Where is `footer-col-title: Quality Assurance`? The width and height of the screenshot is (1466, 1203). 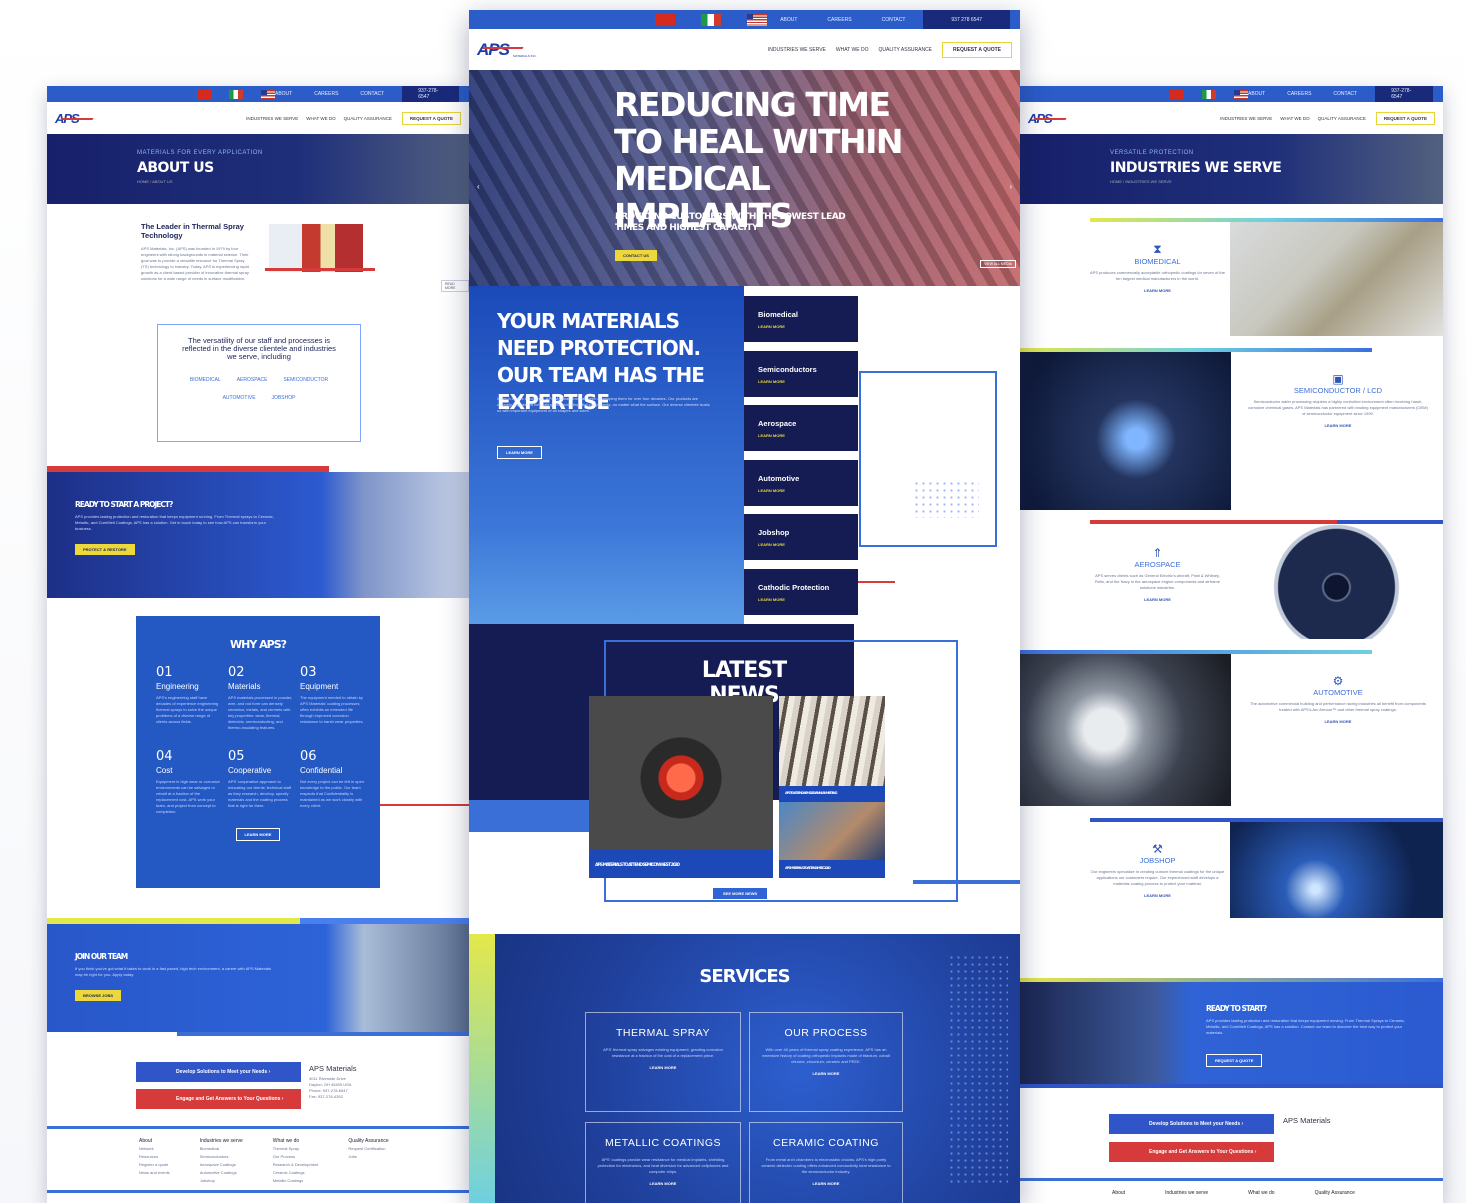
footer-col-title: Quality Assurance is located at coordinates (1335, 1193).